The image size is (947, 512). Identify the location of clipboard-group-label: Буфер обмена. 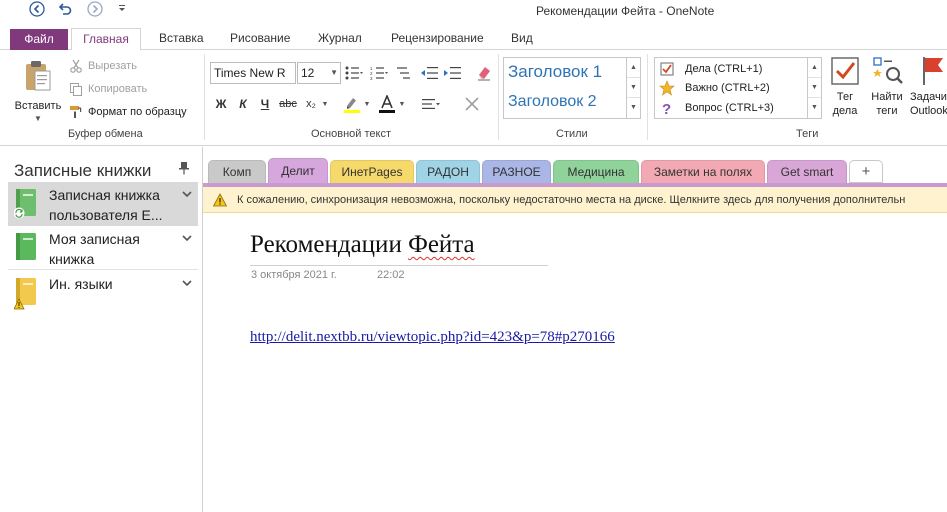
(105, 134).